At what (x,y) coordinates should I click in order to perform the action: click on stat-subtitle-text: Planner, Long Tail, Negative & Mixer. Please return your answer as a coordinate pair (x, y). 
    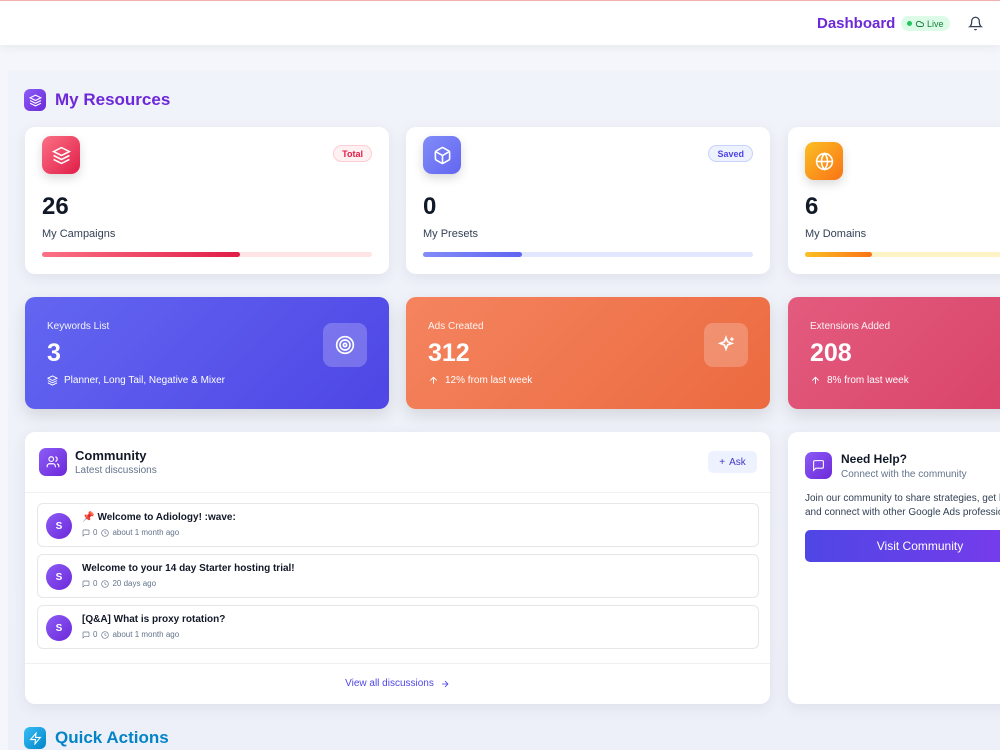
    Looking at the image, I should click on (145, 380).